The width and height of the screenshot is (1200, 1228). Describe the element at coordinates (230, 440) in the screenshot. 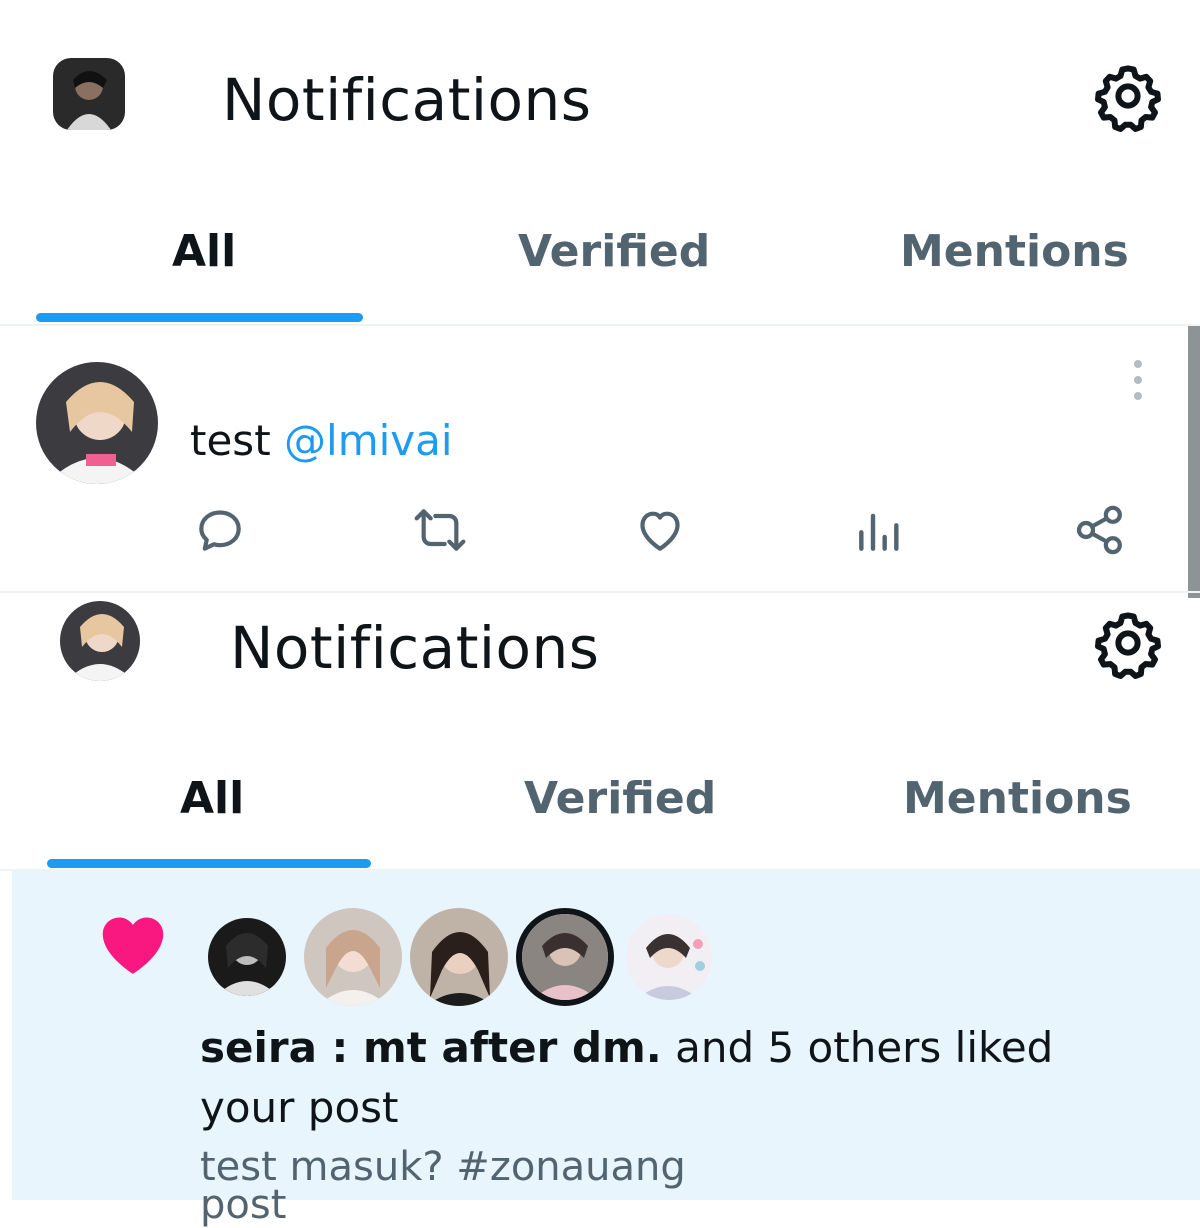

I see `tweet-body: test` at that location.